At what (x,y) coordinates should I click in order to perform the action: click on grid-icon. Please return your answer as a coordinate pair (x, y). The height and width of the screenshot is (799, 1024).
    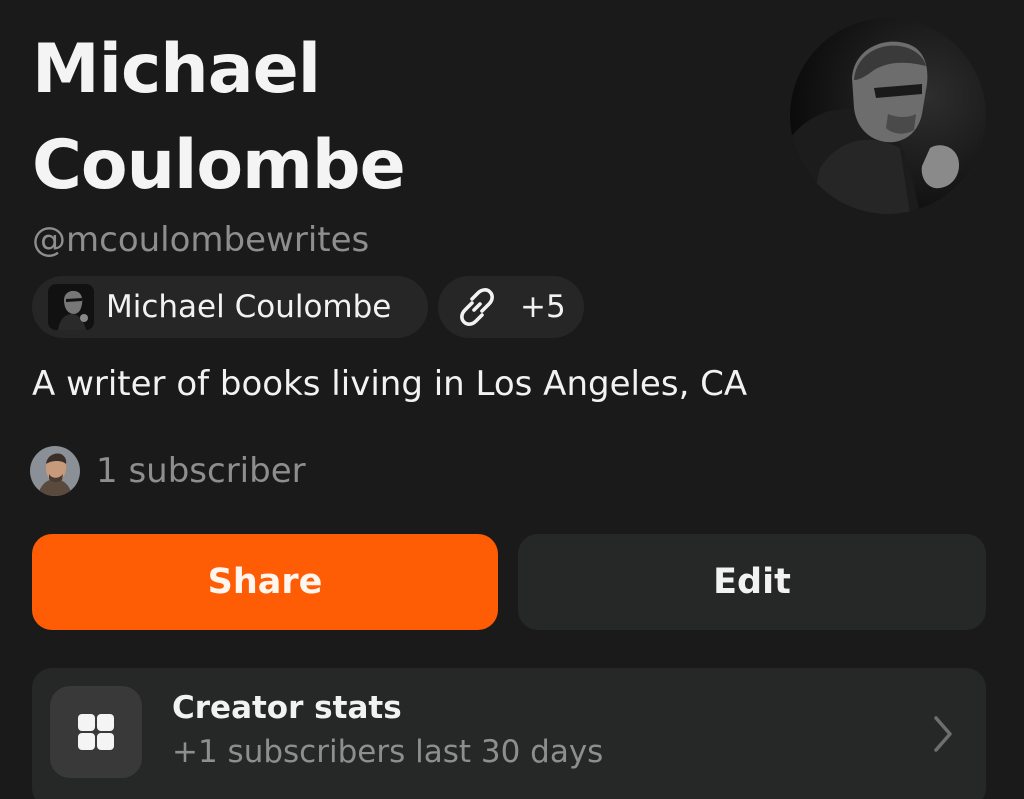
    Looking at the image, I should click on (96, 732).